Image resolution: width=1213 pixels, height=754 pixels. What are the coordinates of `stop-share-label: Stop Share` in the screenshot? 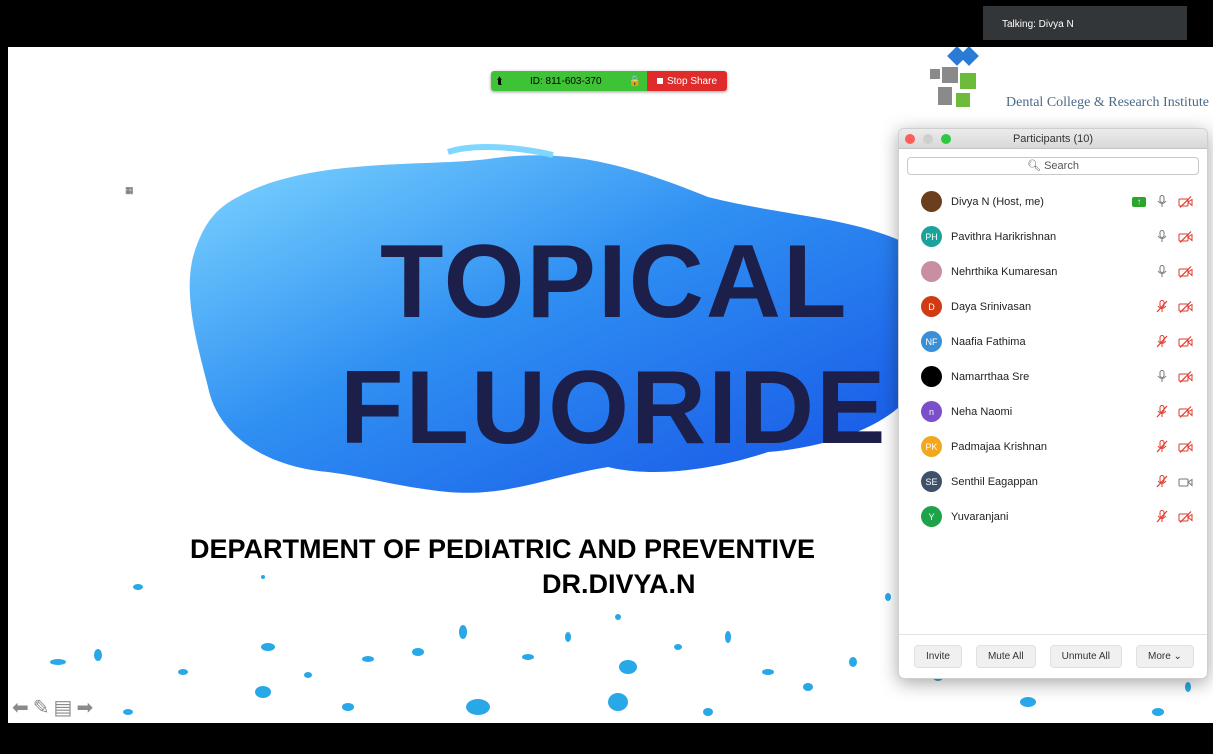 It's located at (692, 81).